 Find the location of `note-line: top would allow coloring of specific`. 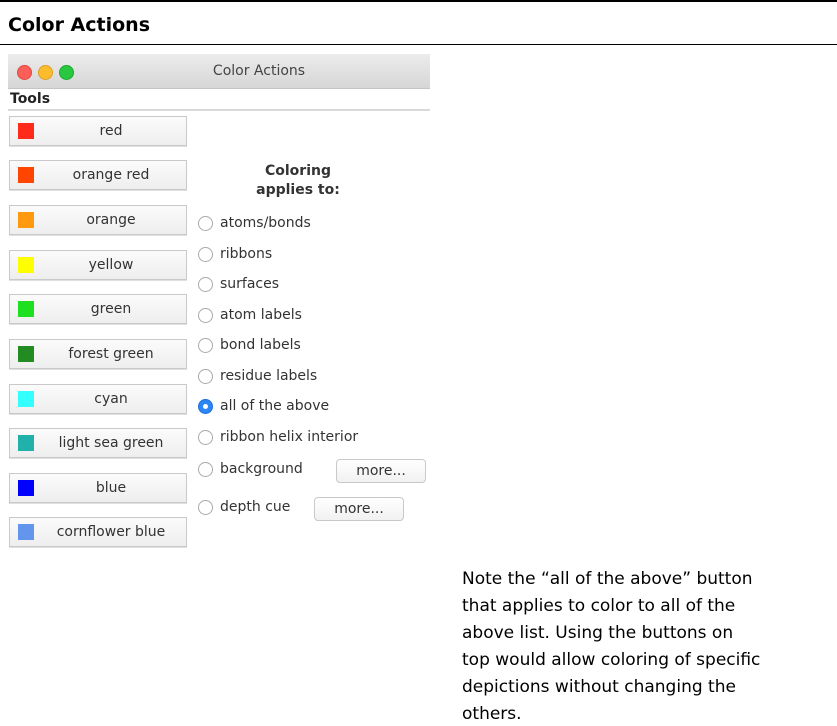

note-line: top would allow coloring of specific is located at coordinates (611, 660).